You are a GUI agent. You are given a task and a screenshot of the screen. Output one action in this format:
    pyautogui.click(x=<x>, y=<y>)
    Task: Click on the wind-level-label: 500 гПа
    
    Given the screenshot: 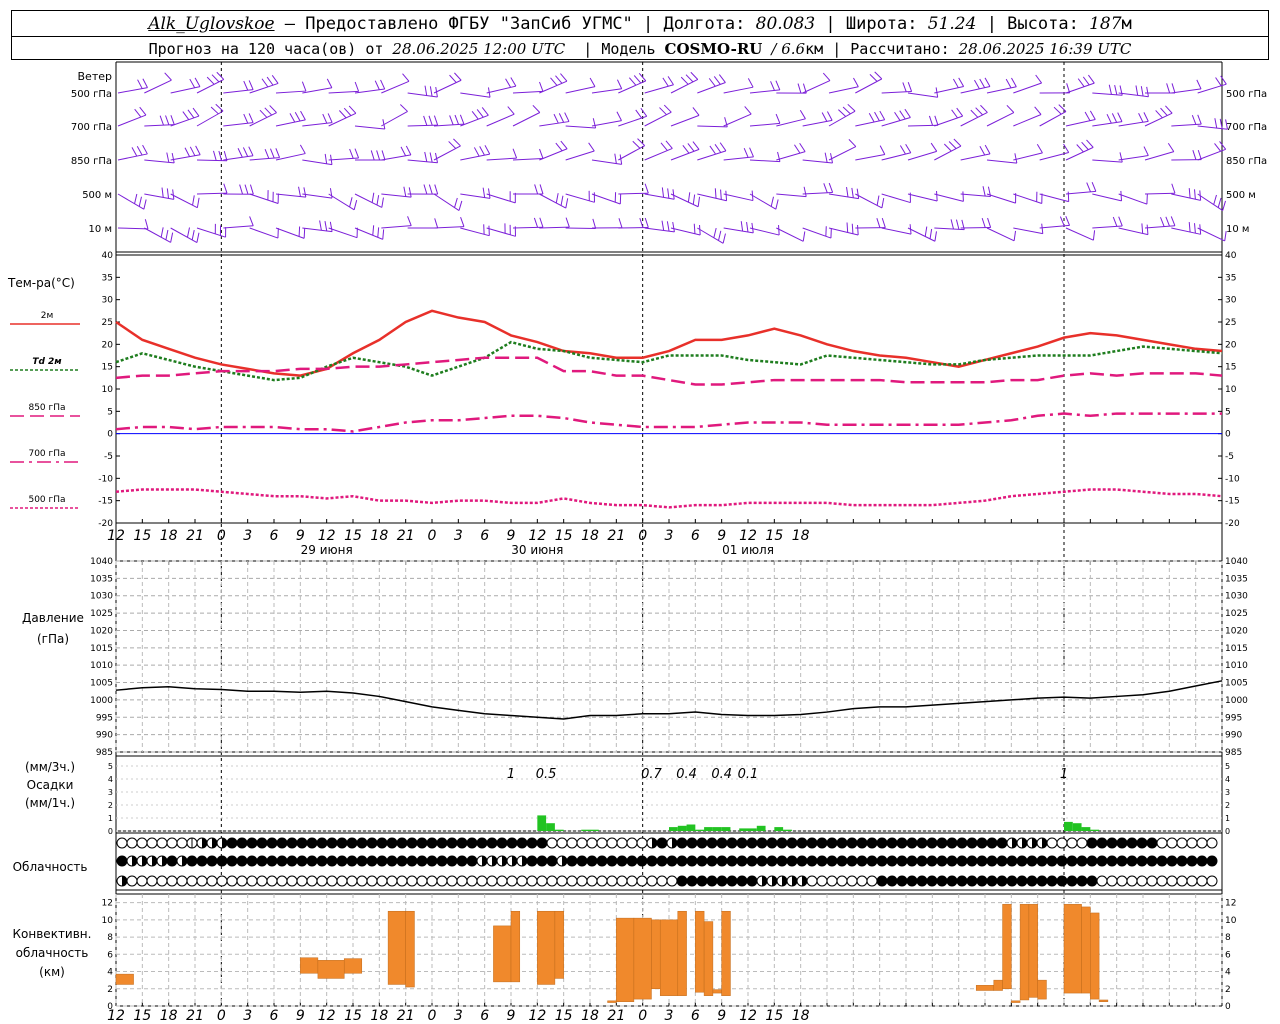 What is the action you would take?
    pyautogui.click(x=91, y=94)
    